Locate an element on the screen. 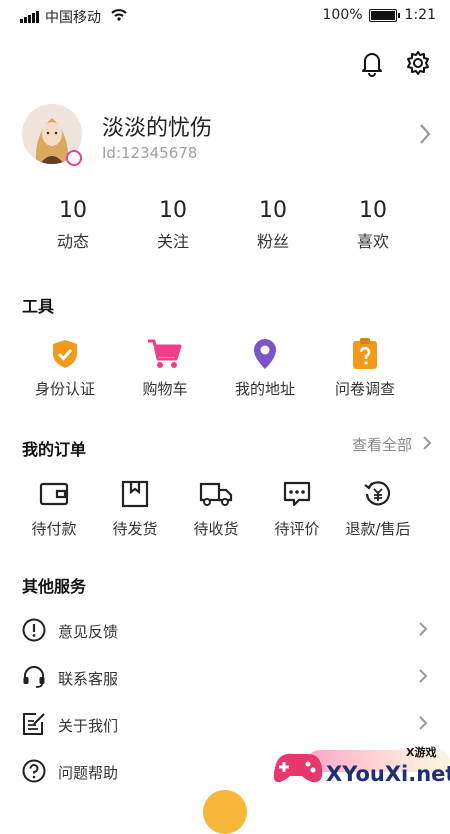 This screenshot has height=834, width=450. watermark-en: XYouXi.net is located at coordinates (388, 774).